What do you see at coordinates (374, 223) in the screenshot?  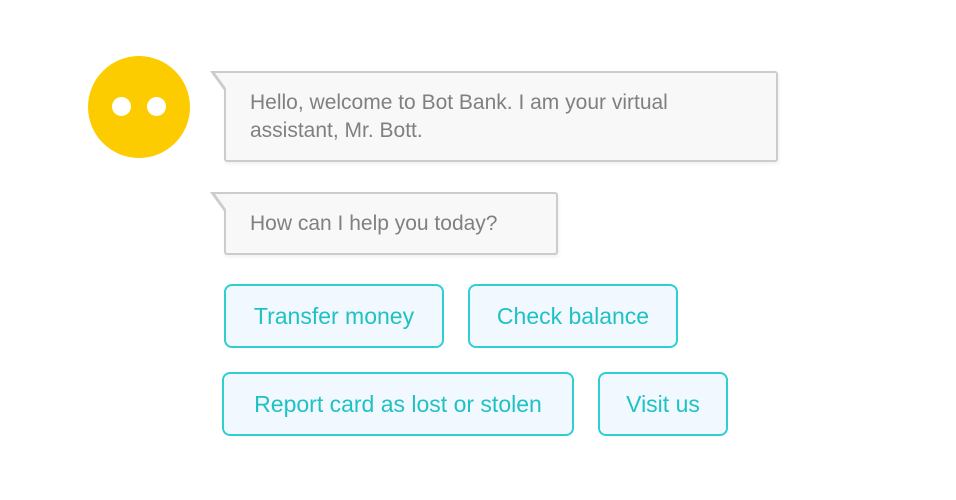 I see `bot-message-text: How can I help you today?` at bounding box center [374, 223].